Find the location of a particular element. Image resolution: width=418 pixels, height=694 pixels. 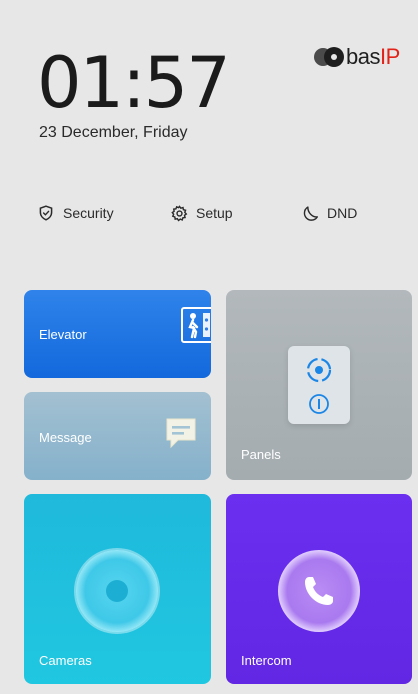

message-label: Message is located at coordinates (65, 437).